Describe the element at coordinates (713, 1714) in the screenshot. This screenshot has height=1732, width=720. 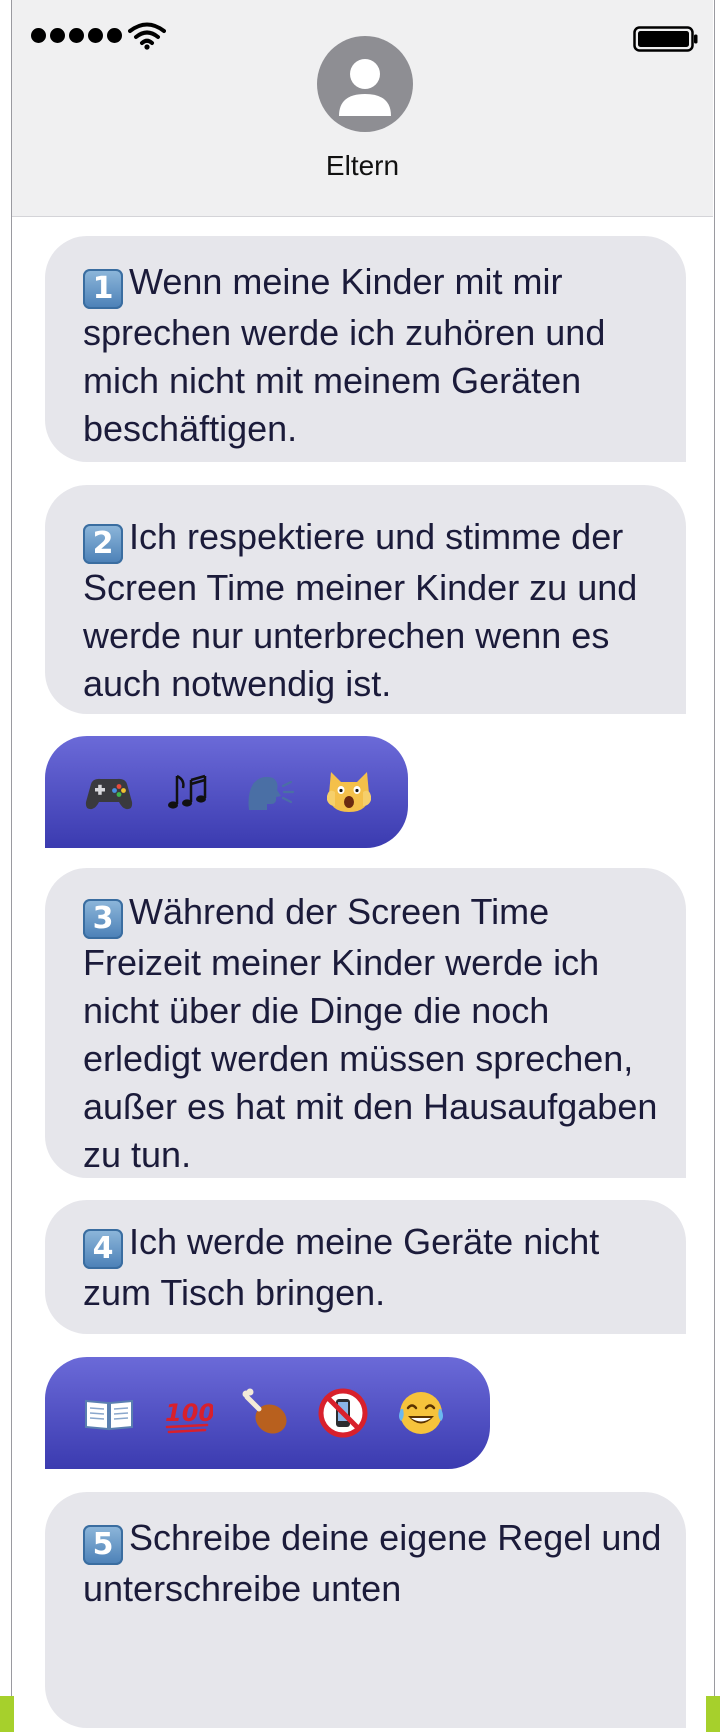
I see `decorative-strip-right` at that location.